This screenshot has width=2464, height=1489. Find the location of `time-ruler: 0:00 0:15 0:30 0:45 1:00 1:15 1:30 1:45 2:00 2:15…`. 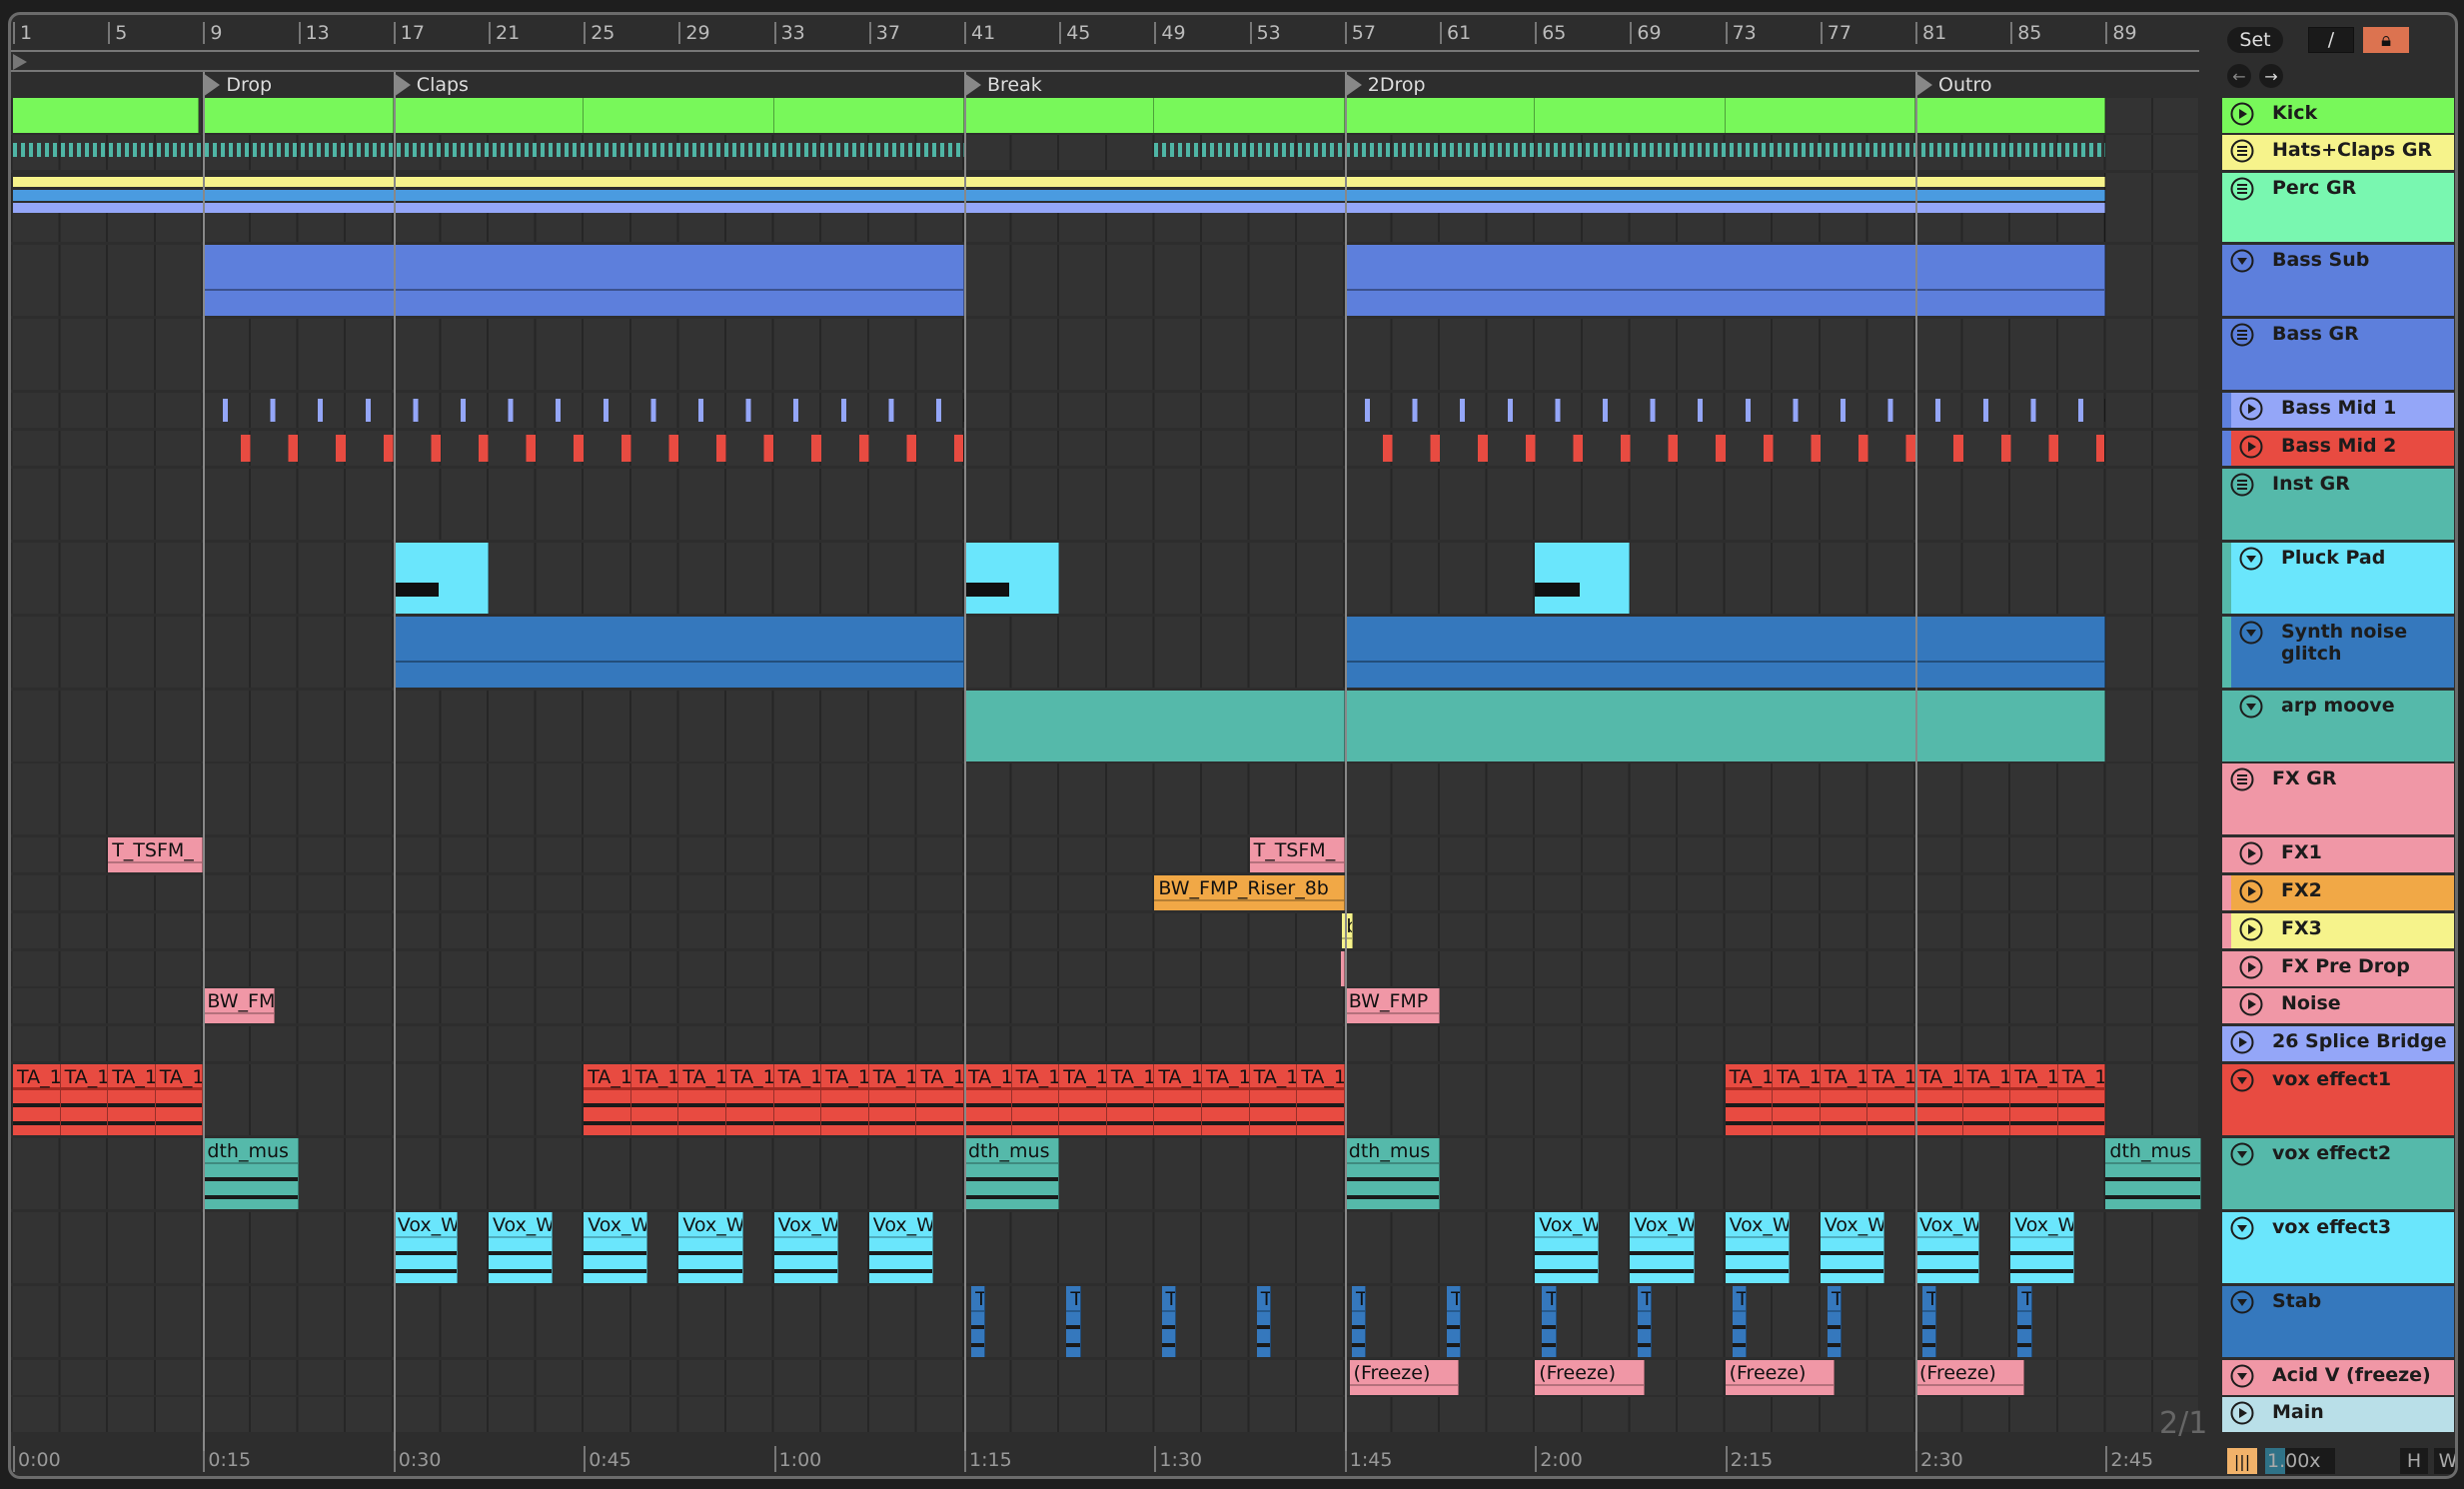

time-ruler: 0:00 0:15 0:30 0:45 1:00 1:15 1:30 1:45 2:00 2:15… is located at coordinates (1105, 1457).